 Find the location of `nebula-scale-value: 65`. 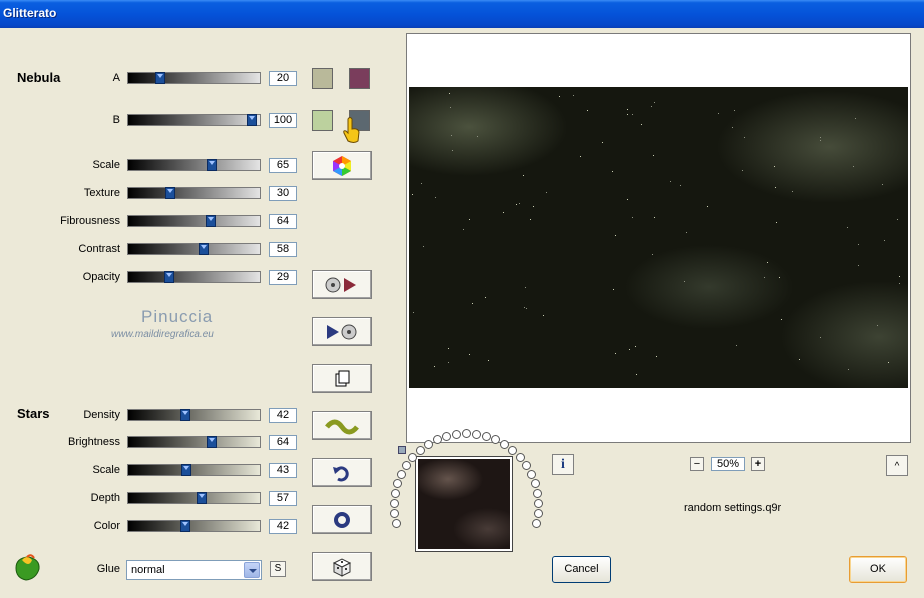

nebula-scale-value: 65 is located at coordinates (283, 165).